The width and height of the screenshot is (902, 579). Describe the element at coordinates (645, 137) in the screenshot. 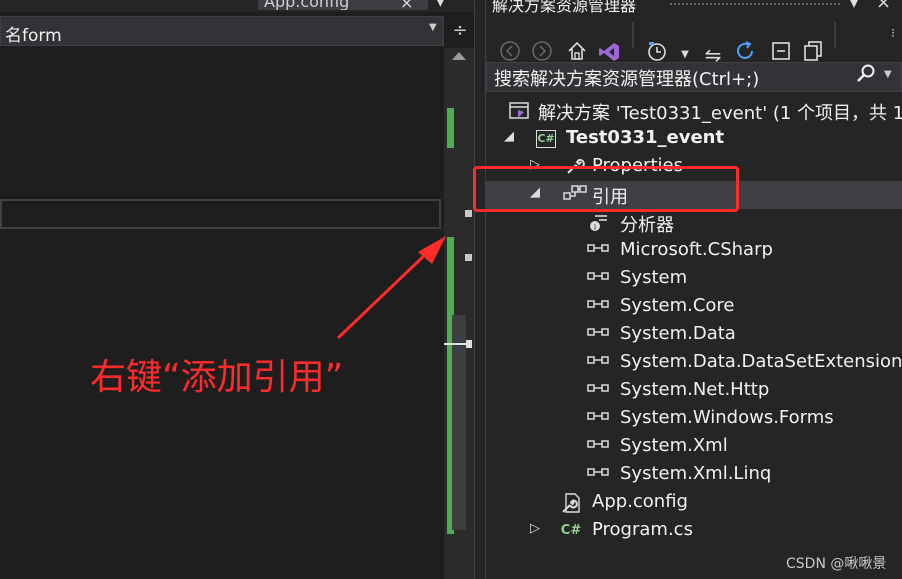

I see `tree-item-label: Test0331_event` at that location.